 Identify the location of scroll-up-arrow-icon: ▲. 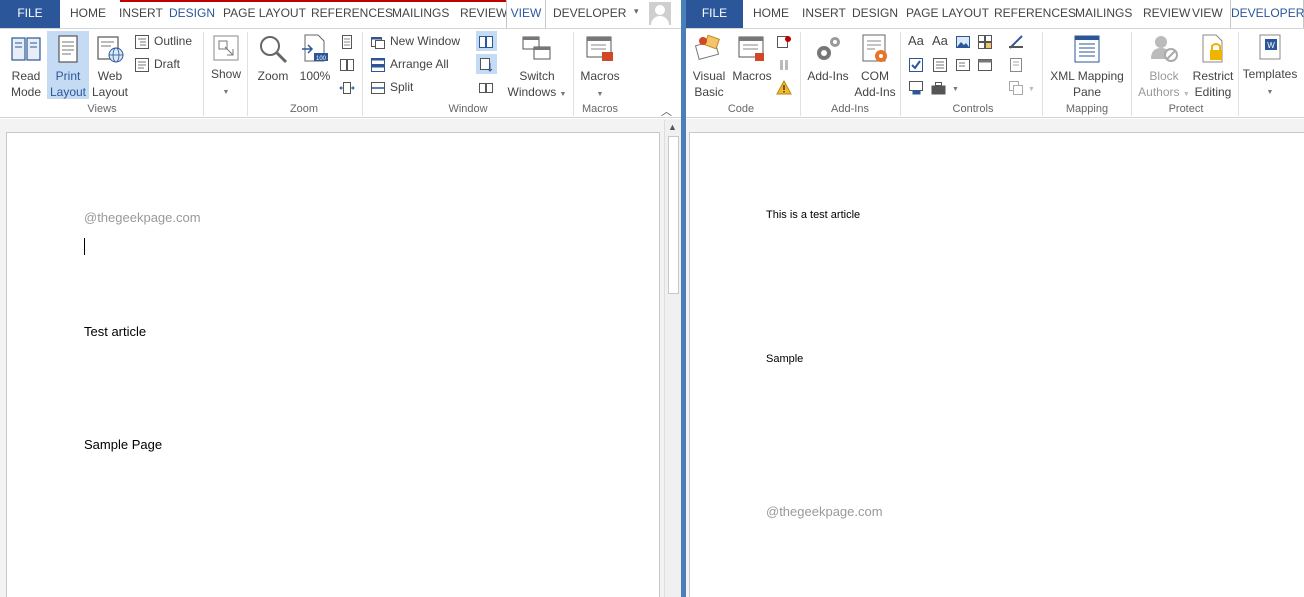
(672, 127).